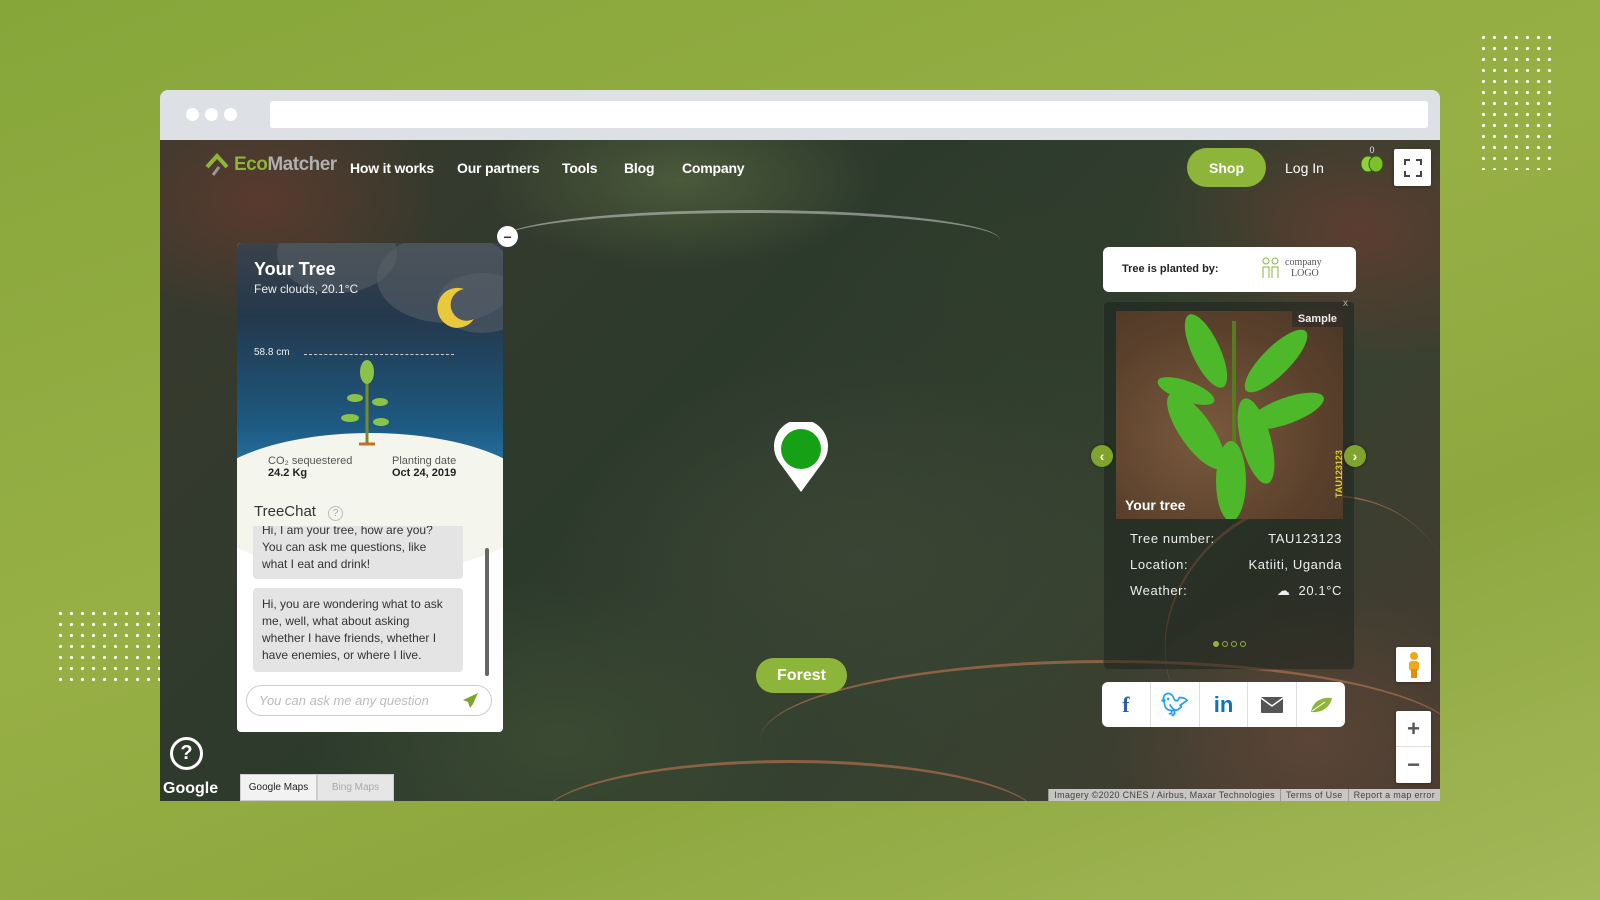 This screenshot has width=1600, height=900. I want to click on sapling-photo, so click(1240, 416).